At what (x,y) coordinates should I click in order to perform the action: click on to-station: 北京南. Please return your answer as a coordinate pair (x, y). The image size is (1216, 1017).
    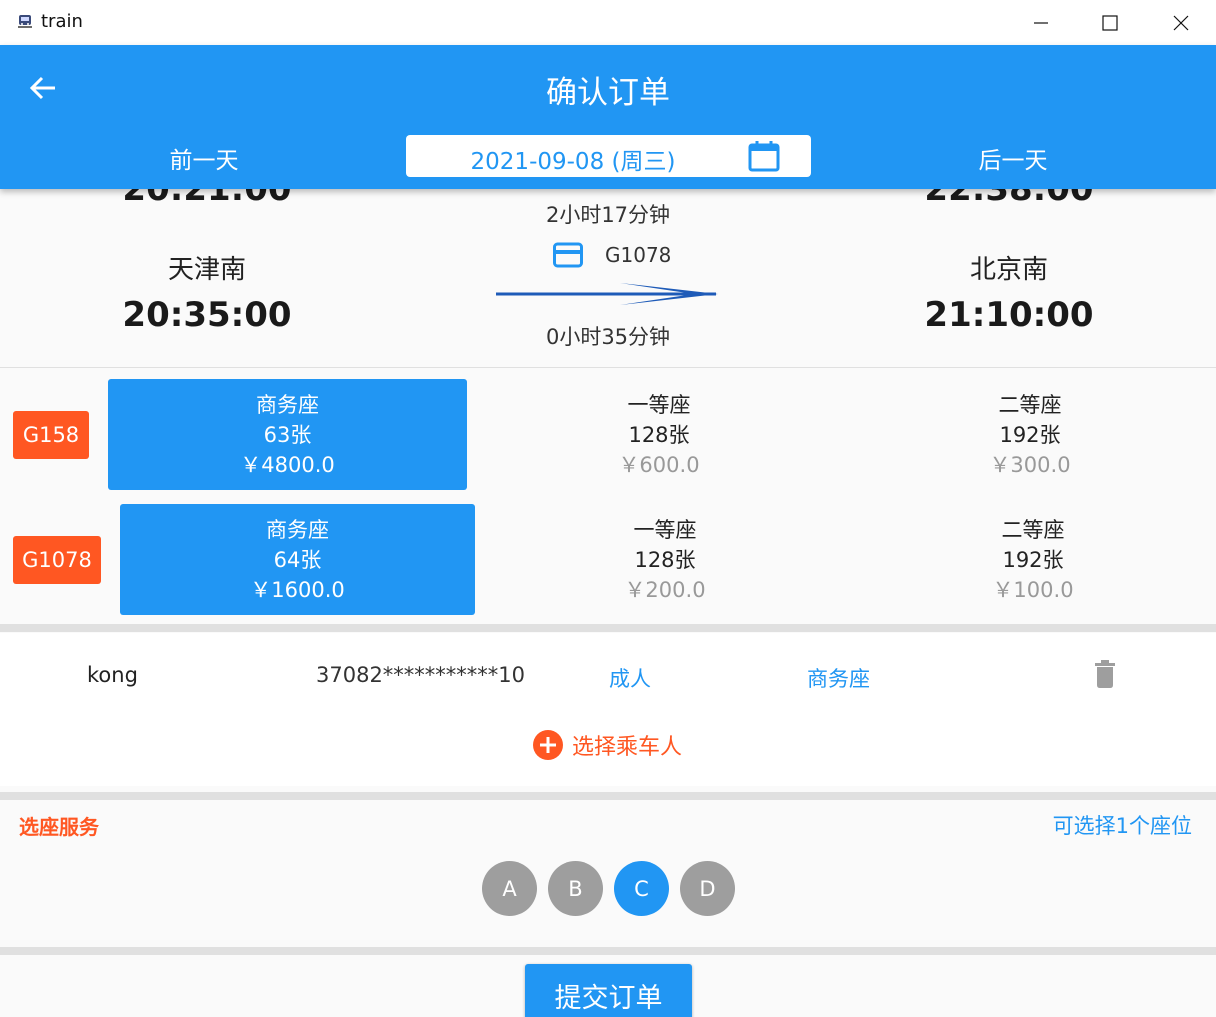
    Looking at the image, I should click on (1008, 270).